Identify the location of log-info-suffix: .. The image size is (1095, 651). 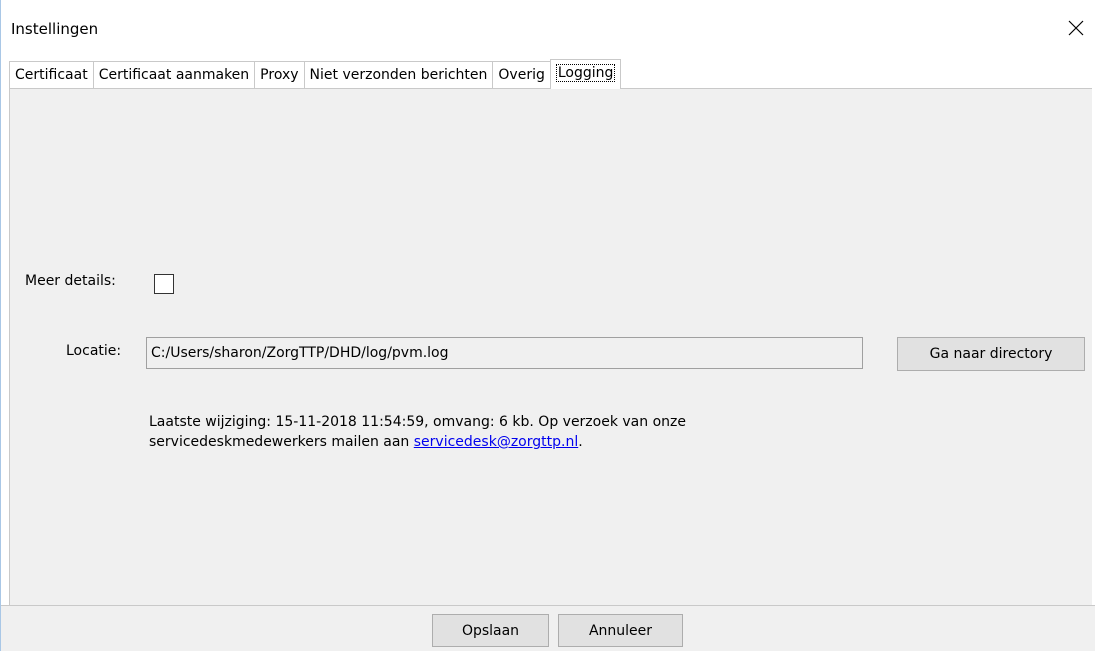
(580, 442).